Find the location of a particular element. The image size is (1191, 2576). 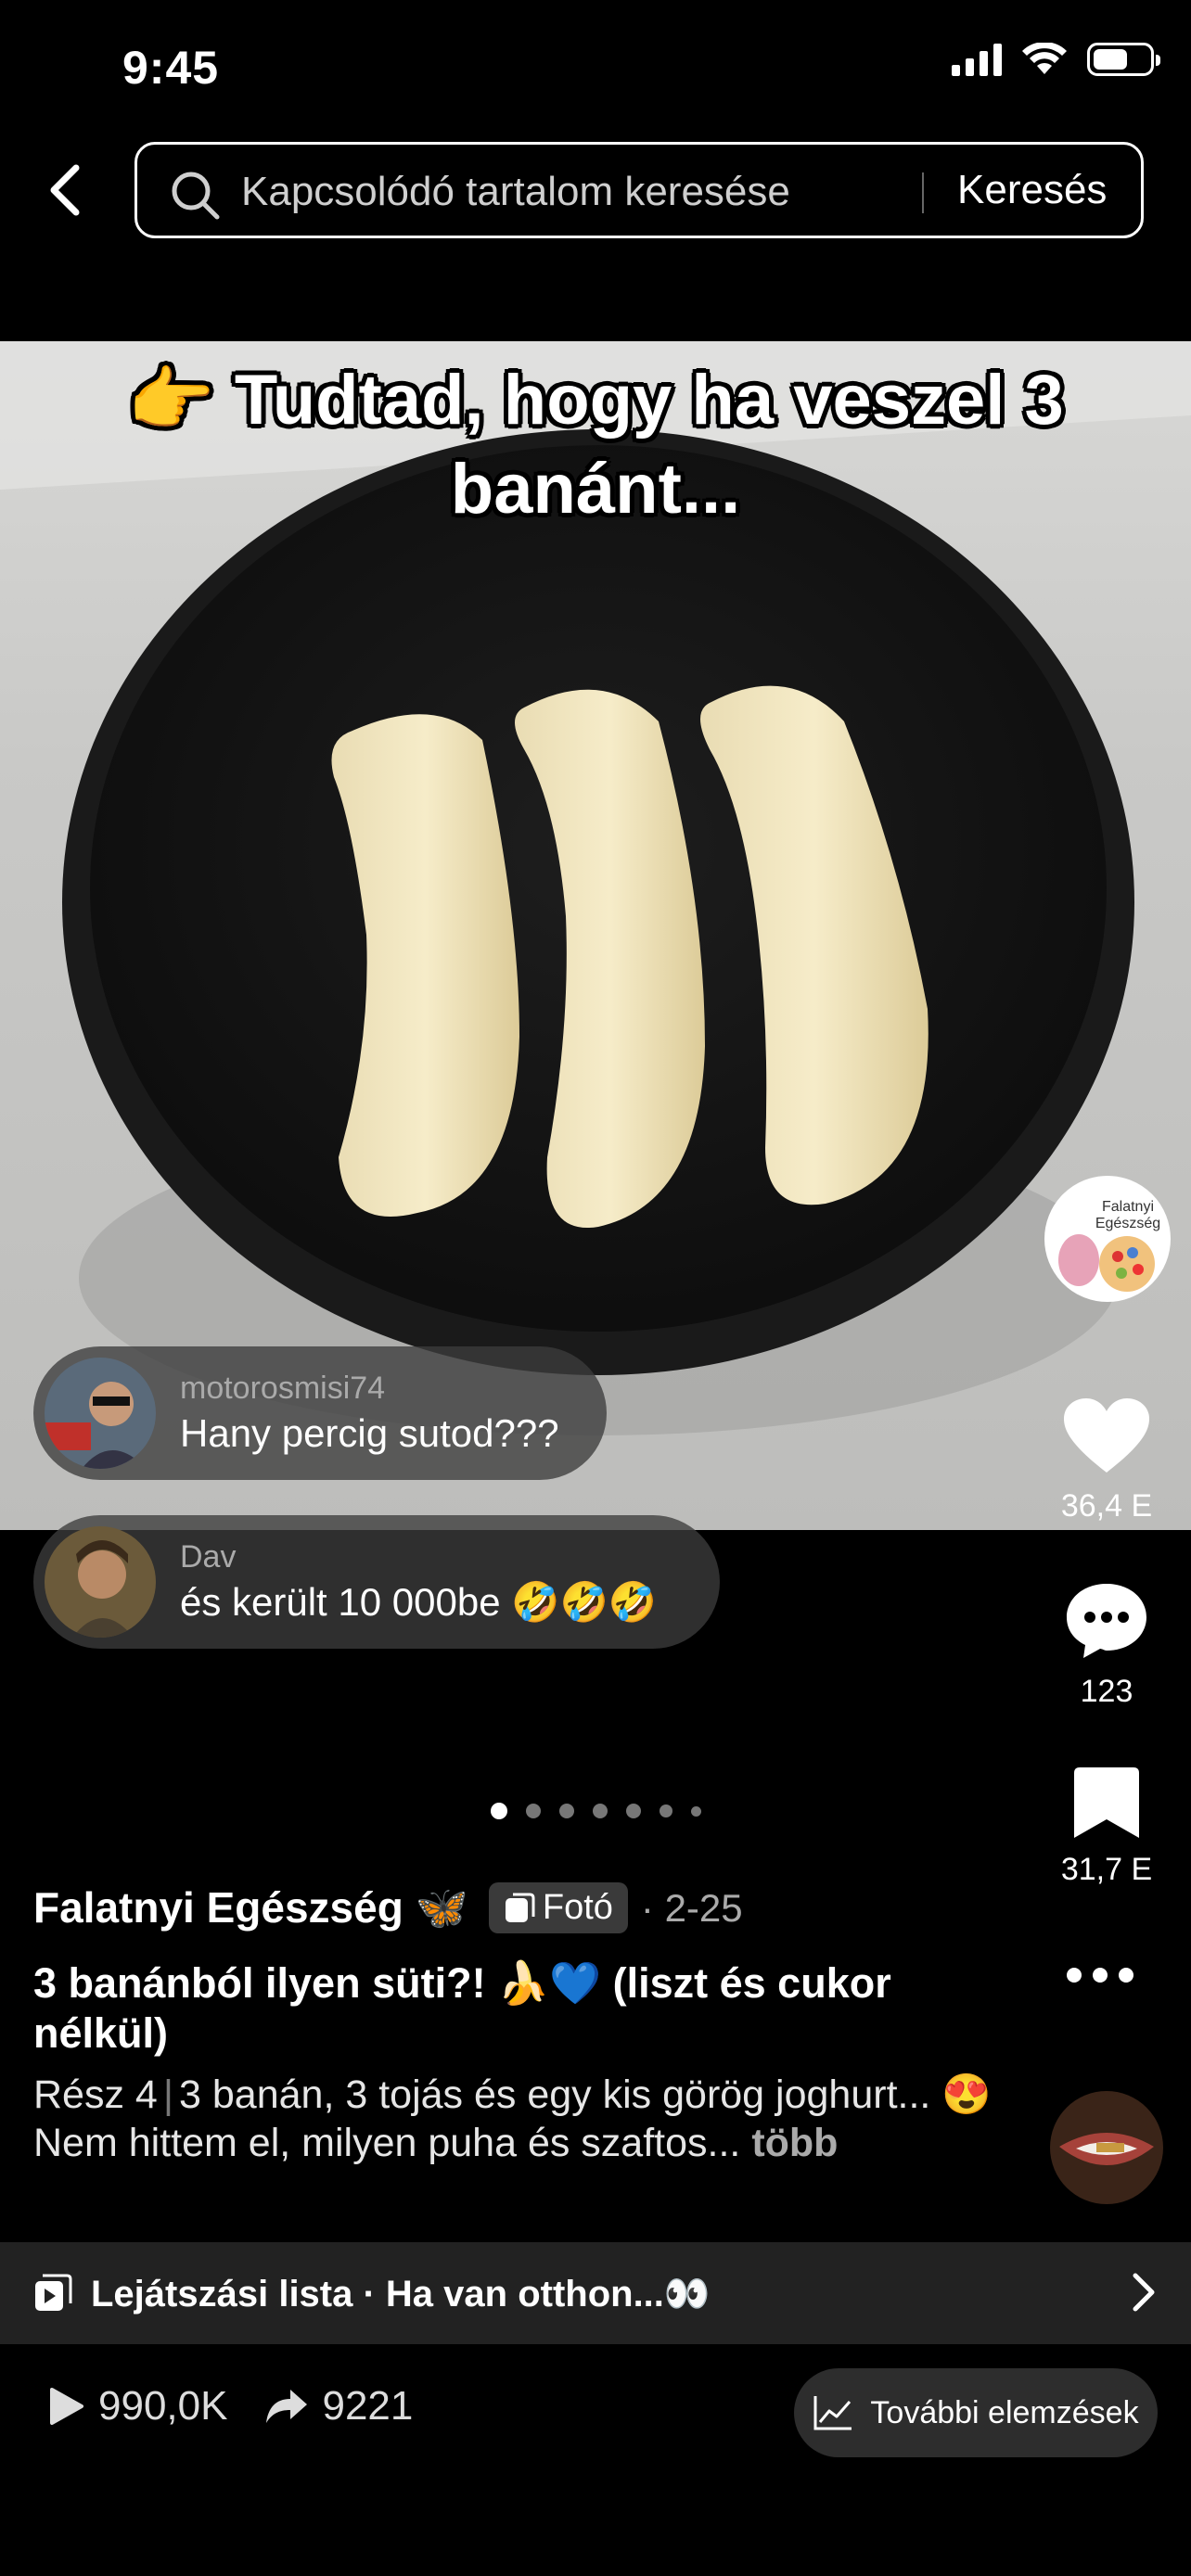

search-icon is located at coordinates (196, 196).